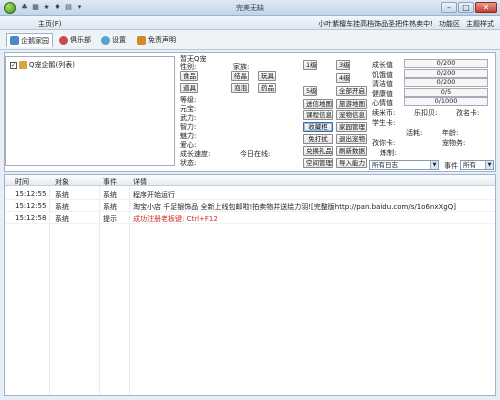 This screenshot has width=500, height=400. Describe the element at coordinates (188, 163) in the screenshot. I see `status-label: 状态:` at that location.